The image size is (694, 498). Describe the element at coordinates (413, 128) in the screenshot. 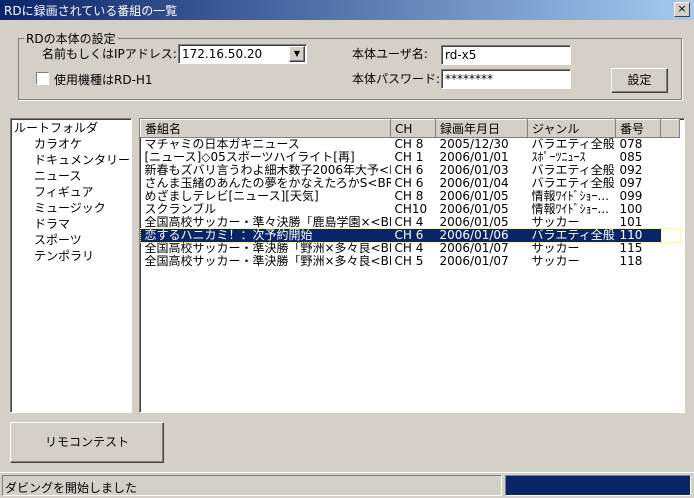

I see `column-header-ch: CH` at that location.